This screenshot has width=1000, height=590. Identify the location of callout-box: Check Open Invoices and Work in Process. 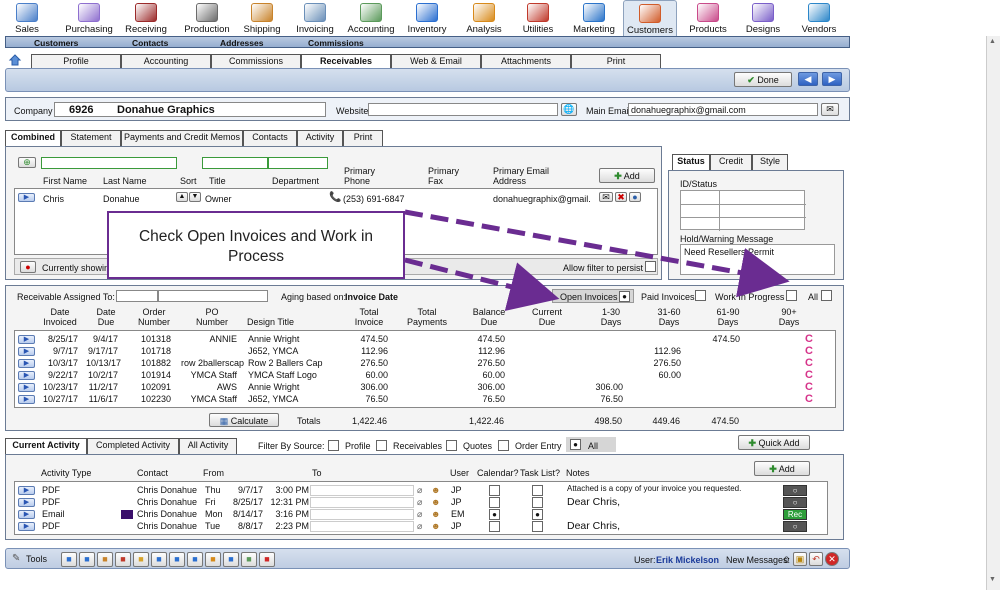
(256, 245).